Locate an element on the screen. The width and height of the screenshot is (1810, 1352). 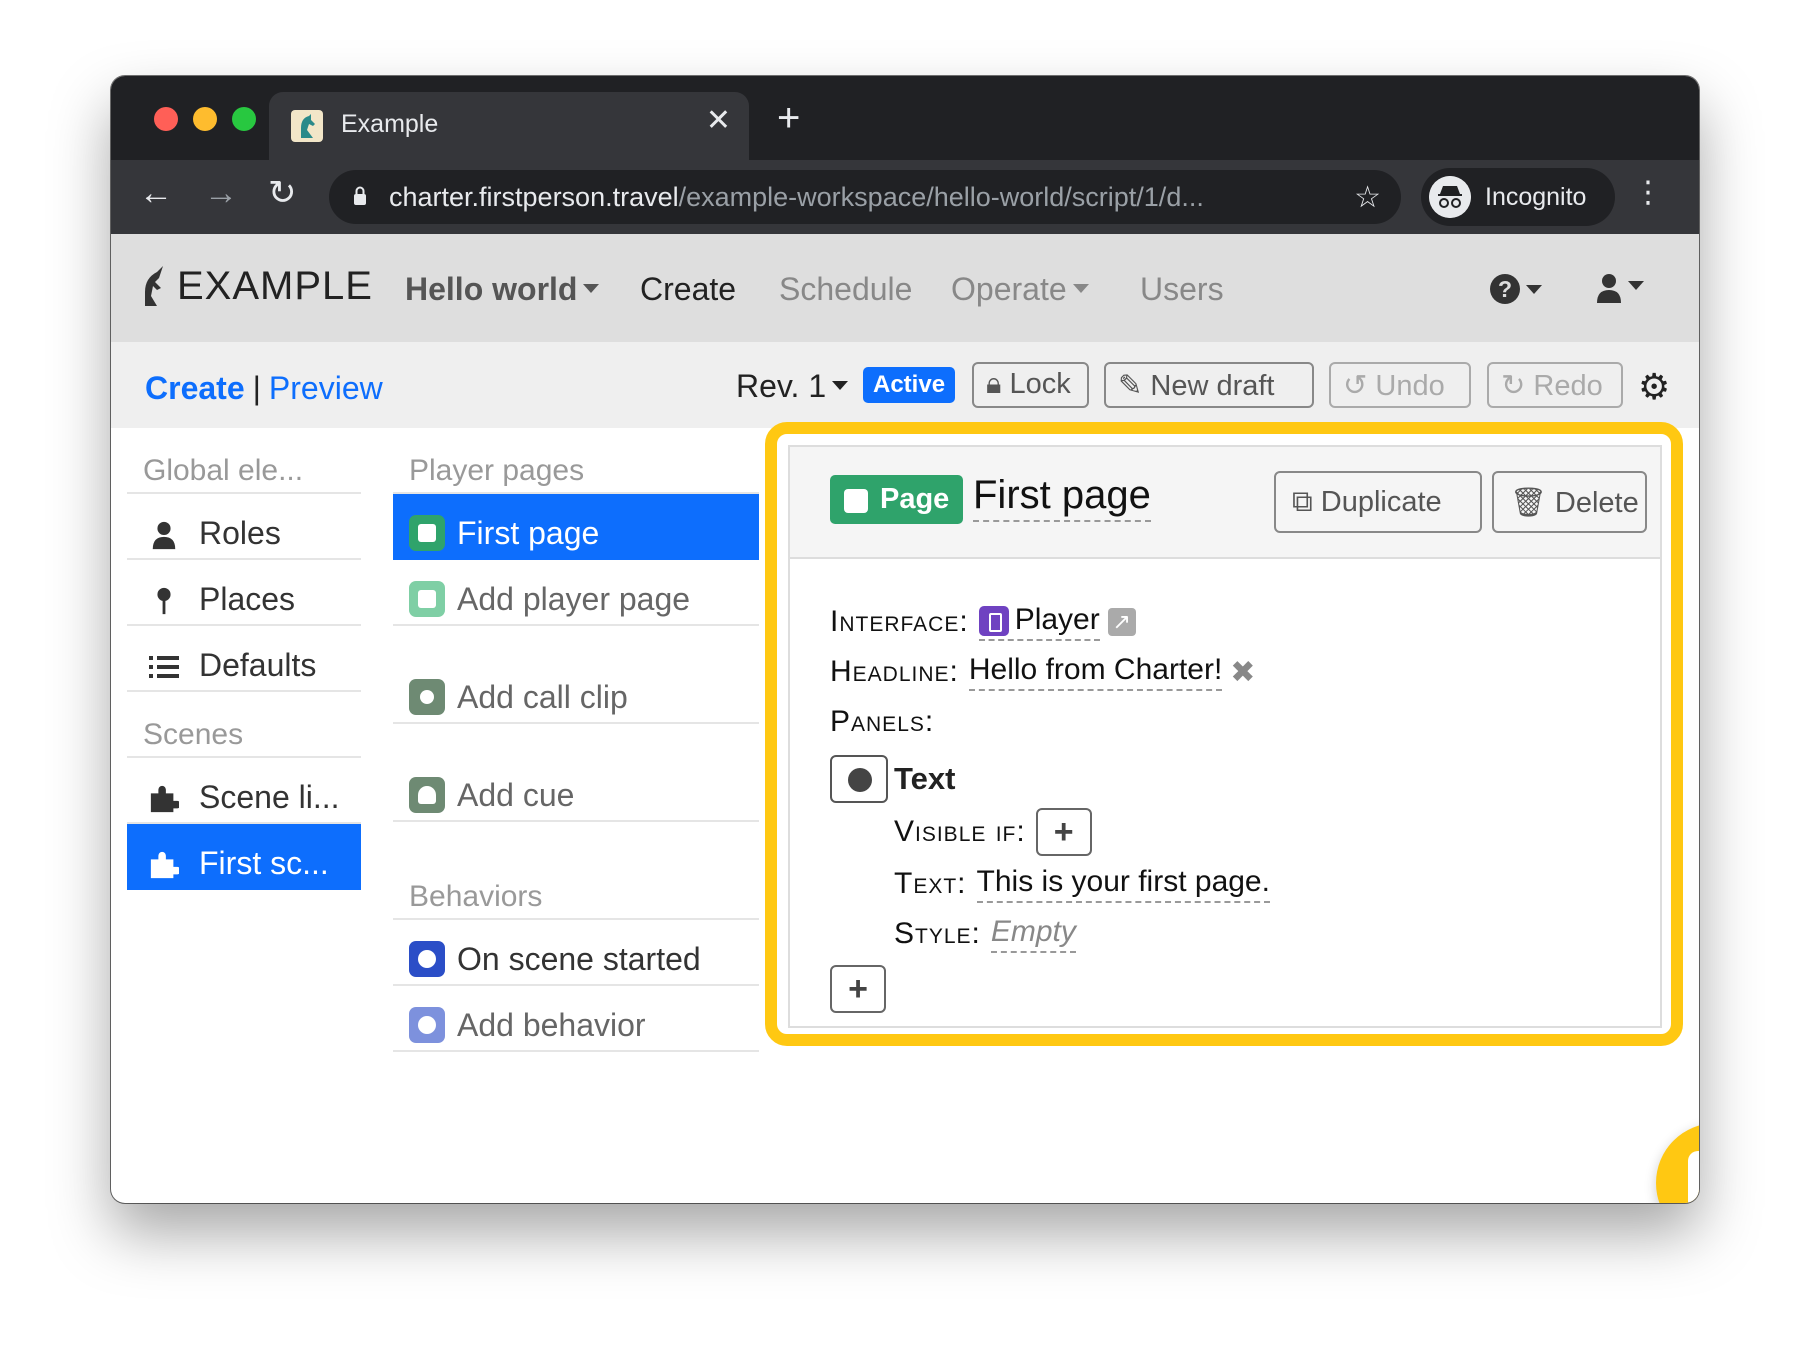
headline-field: Headline: Hello from Charter! ✖ is located at coordinates (1235, 672).